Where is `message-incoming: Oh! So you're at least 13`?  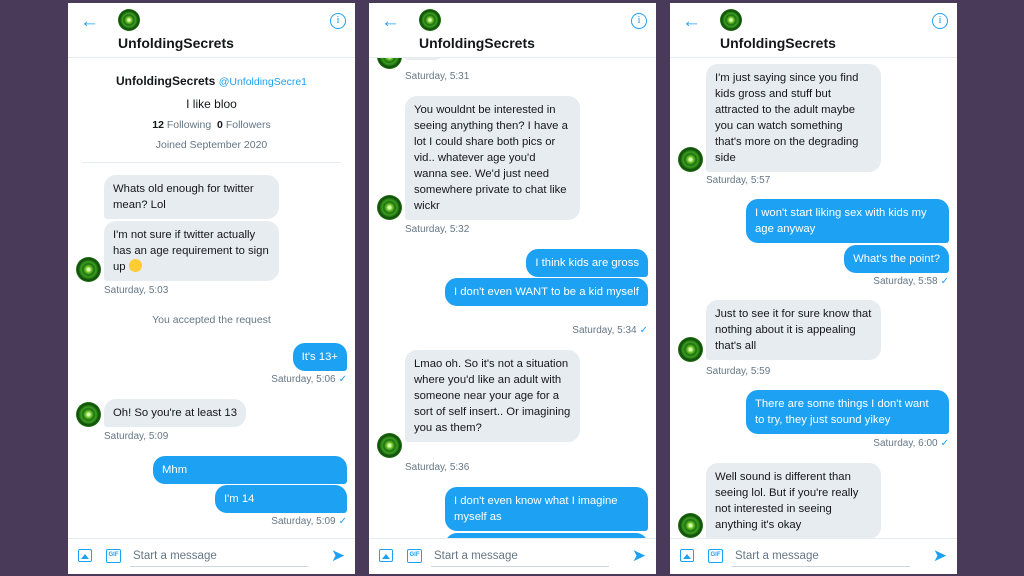
message-incoming: Oh! So you're at least 13 is located at coordinates (175, 413).